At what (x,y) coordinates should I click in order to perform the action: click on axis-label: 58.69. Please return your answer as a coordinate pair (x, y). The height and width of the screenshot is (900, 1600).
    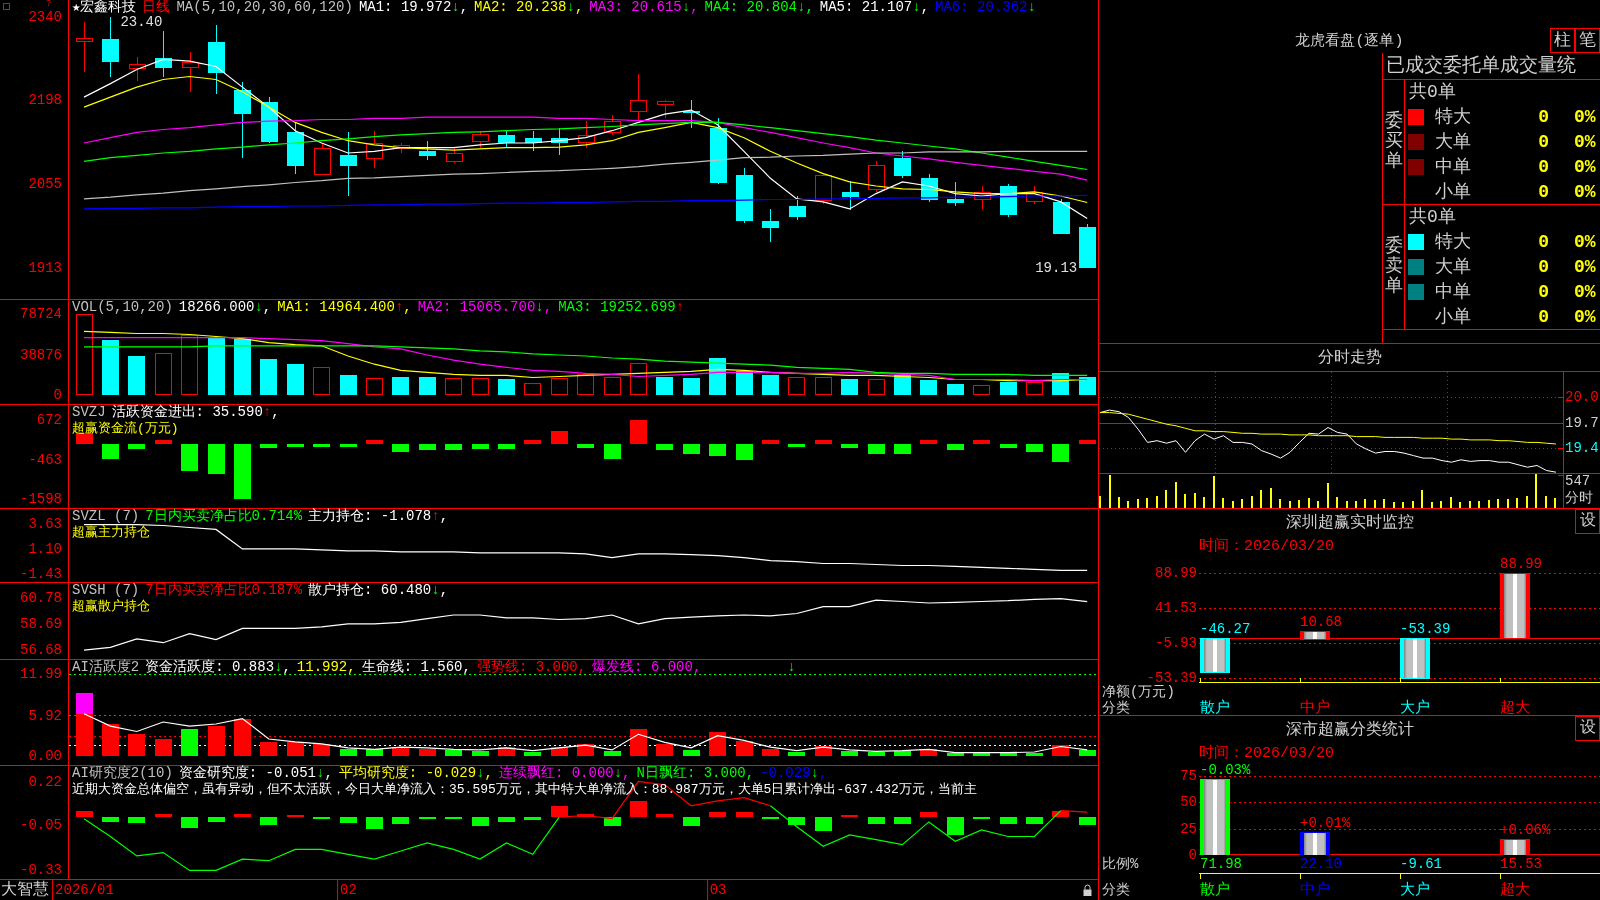
    Looking at the image, I should click on (41, 624).